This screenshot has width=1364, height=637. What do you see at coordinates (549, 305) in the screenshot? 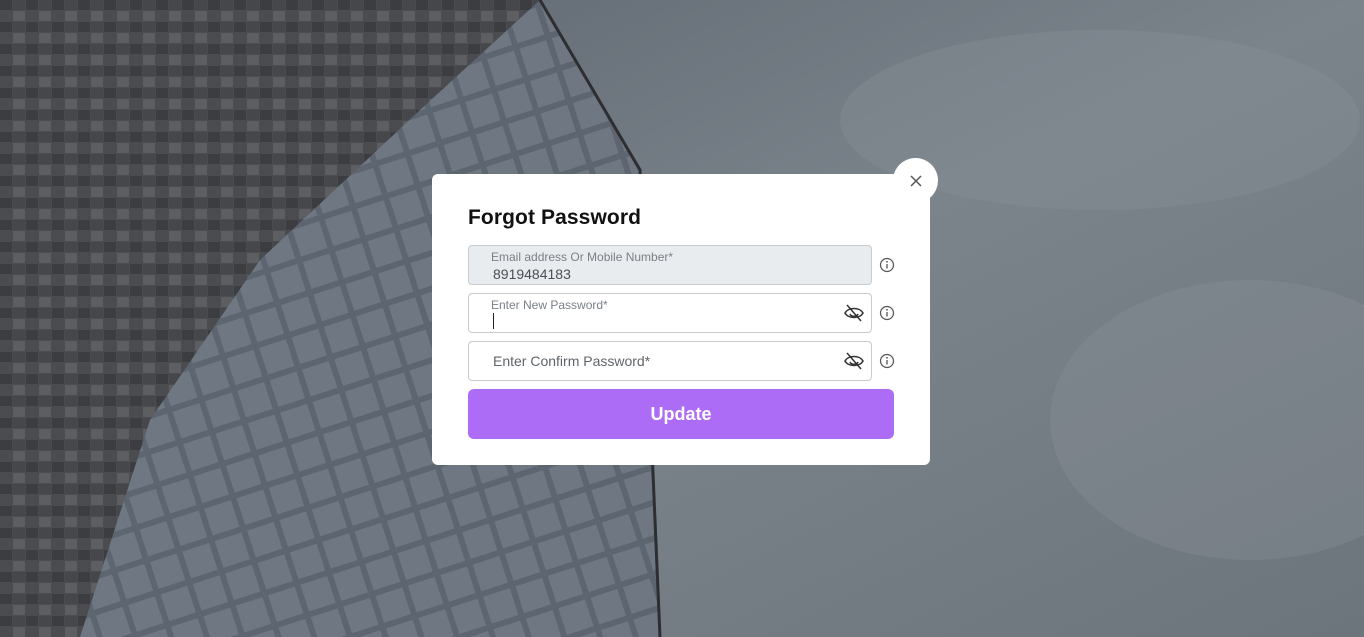
I see `new-password-label: Enter New Password*` at bounding box center [549, 305].